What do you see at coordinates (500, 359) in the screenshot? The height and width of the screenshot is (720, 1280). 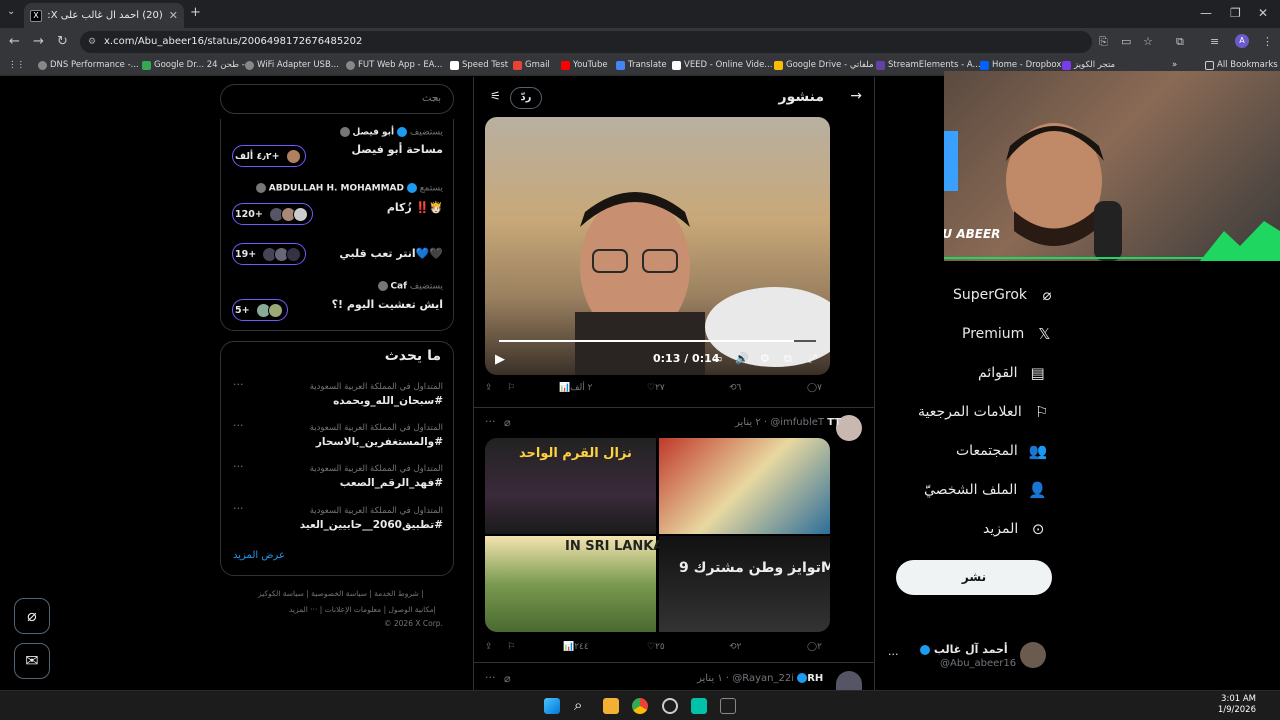 I see `play-icon: ▶` at bounding box center [500, 359].